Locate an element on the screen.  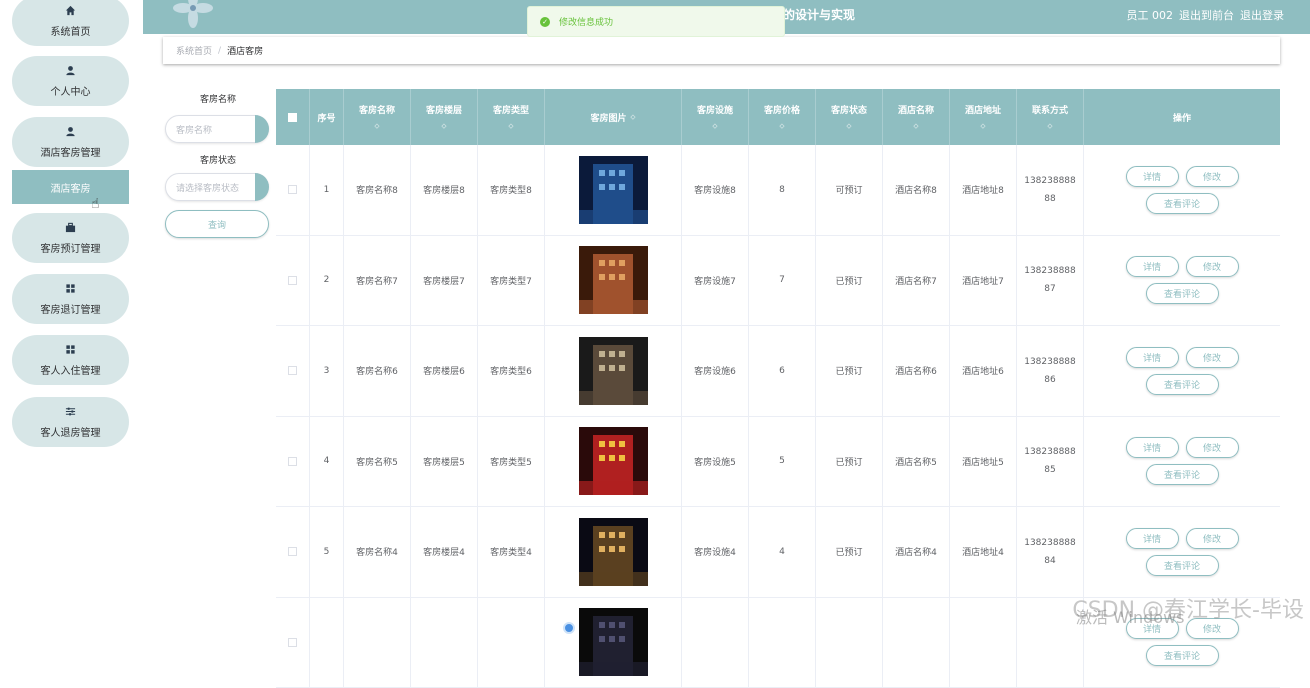
cell-contact: 13823888888 is located at coordinates (1050, 190).